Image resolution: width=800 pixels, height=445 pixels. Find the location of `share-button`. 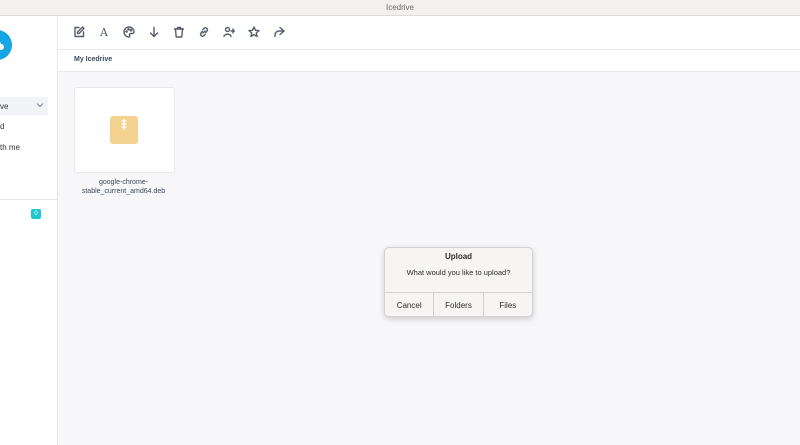

share-button is located at coordinates (279, 32).